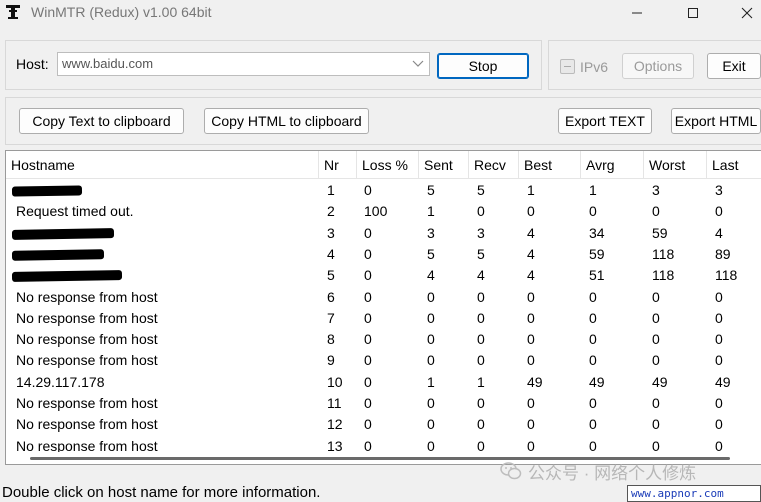  I want to click on column-header-sent: Sent, so click(444, 165).